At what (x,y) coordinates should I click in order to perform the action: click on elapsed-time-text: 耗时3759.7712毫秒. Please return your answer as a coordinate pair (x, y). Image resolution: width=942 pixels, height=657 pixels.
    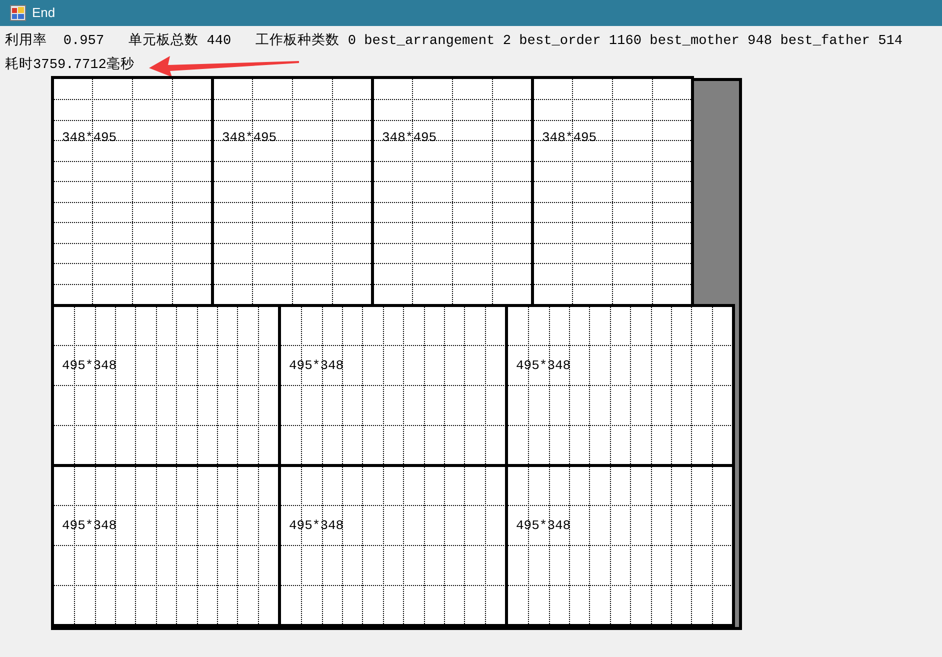
    Looking at the image, I should click on (69, 65).